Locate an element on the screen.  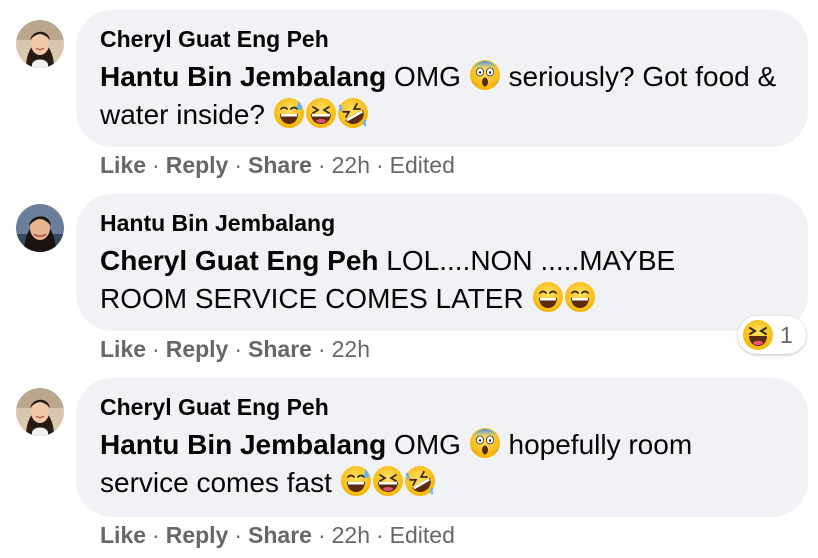
comment-actions: Like · Reply · Share · 22h is located at coordinates (235, 349).